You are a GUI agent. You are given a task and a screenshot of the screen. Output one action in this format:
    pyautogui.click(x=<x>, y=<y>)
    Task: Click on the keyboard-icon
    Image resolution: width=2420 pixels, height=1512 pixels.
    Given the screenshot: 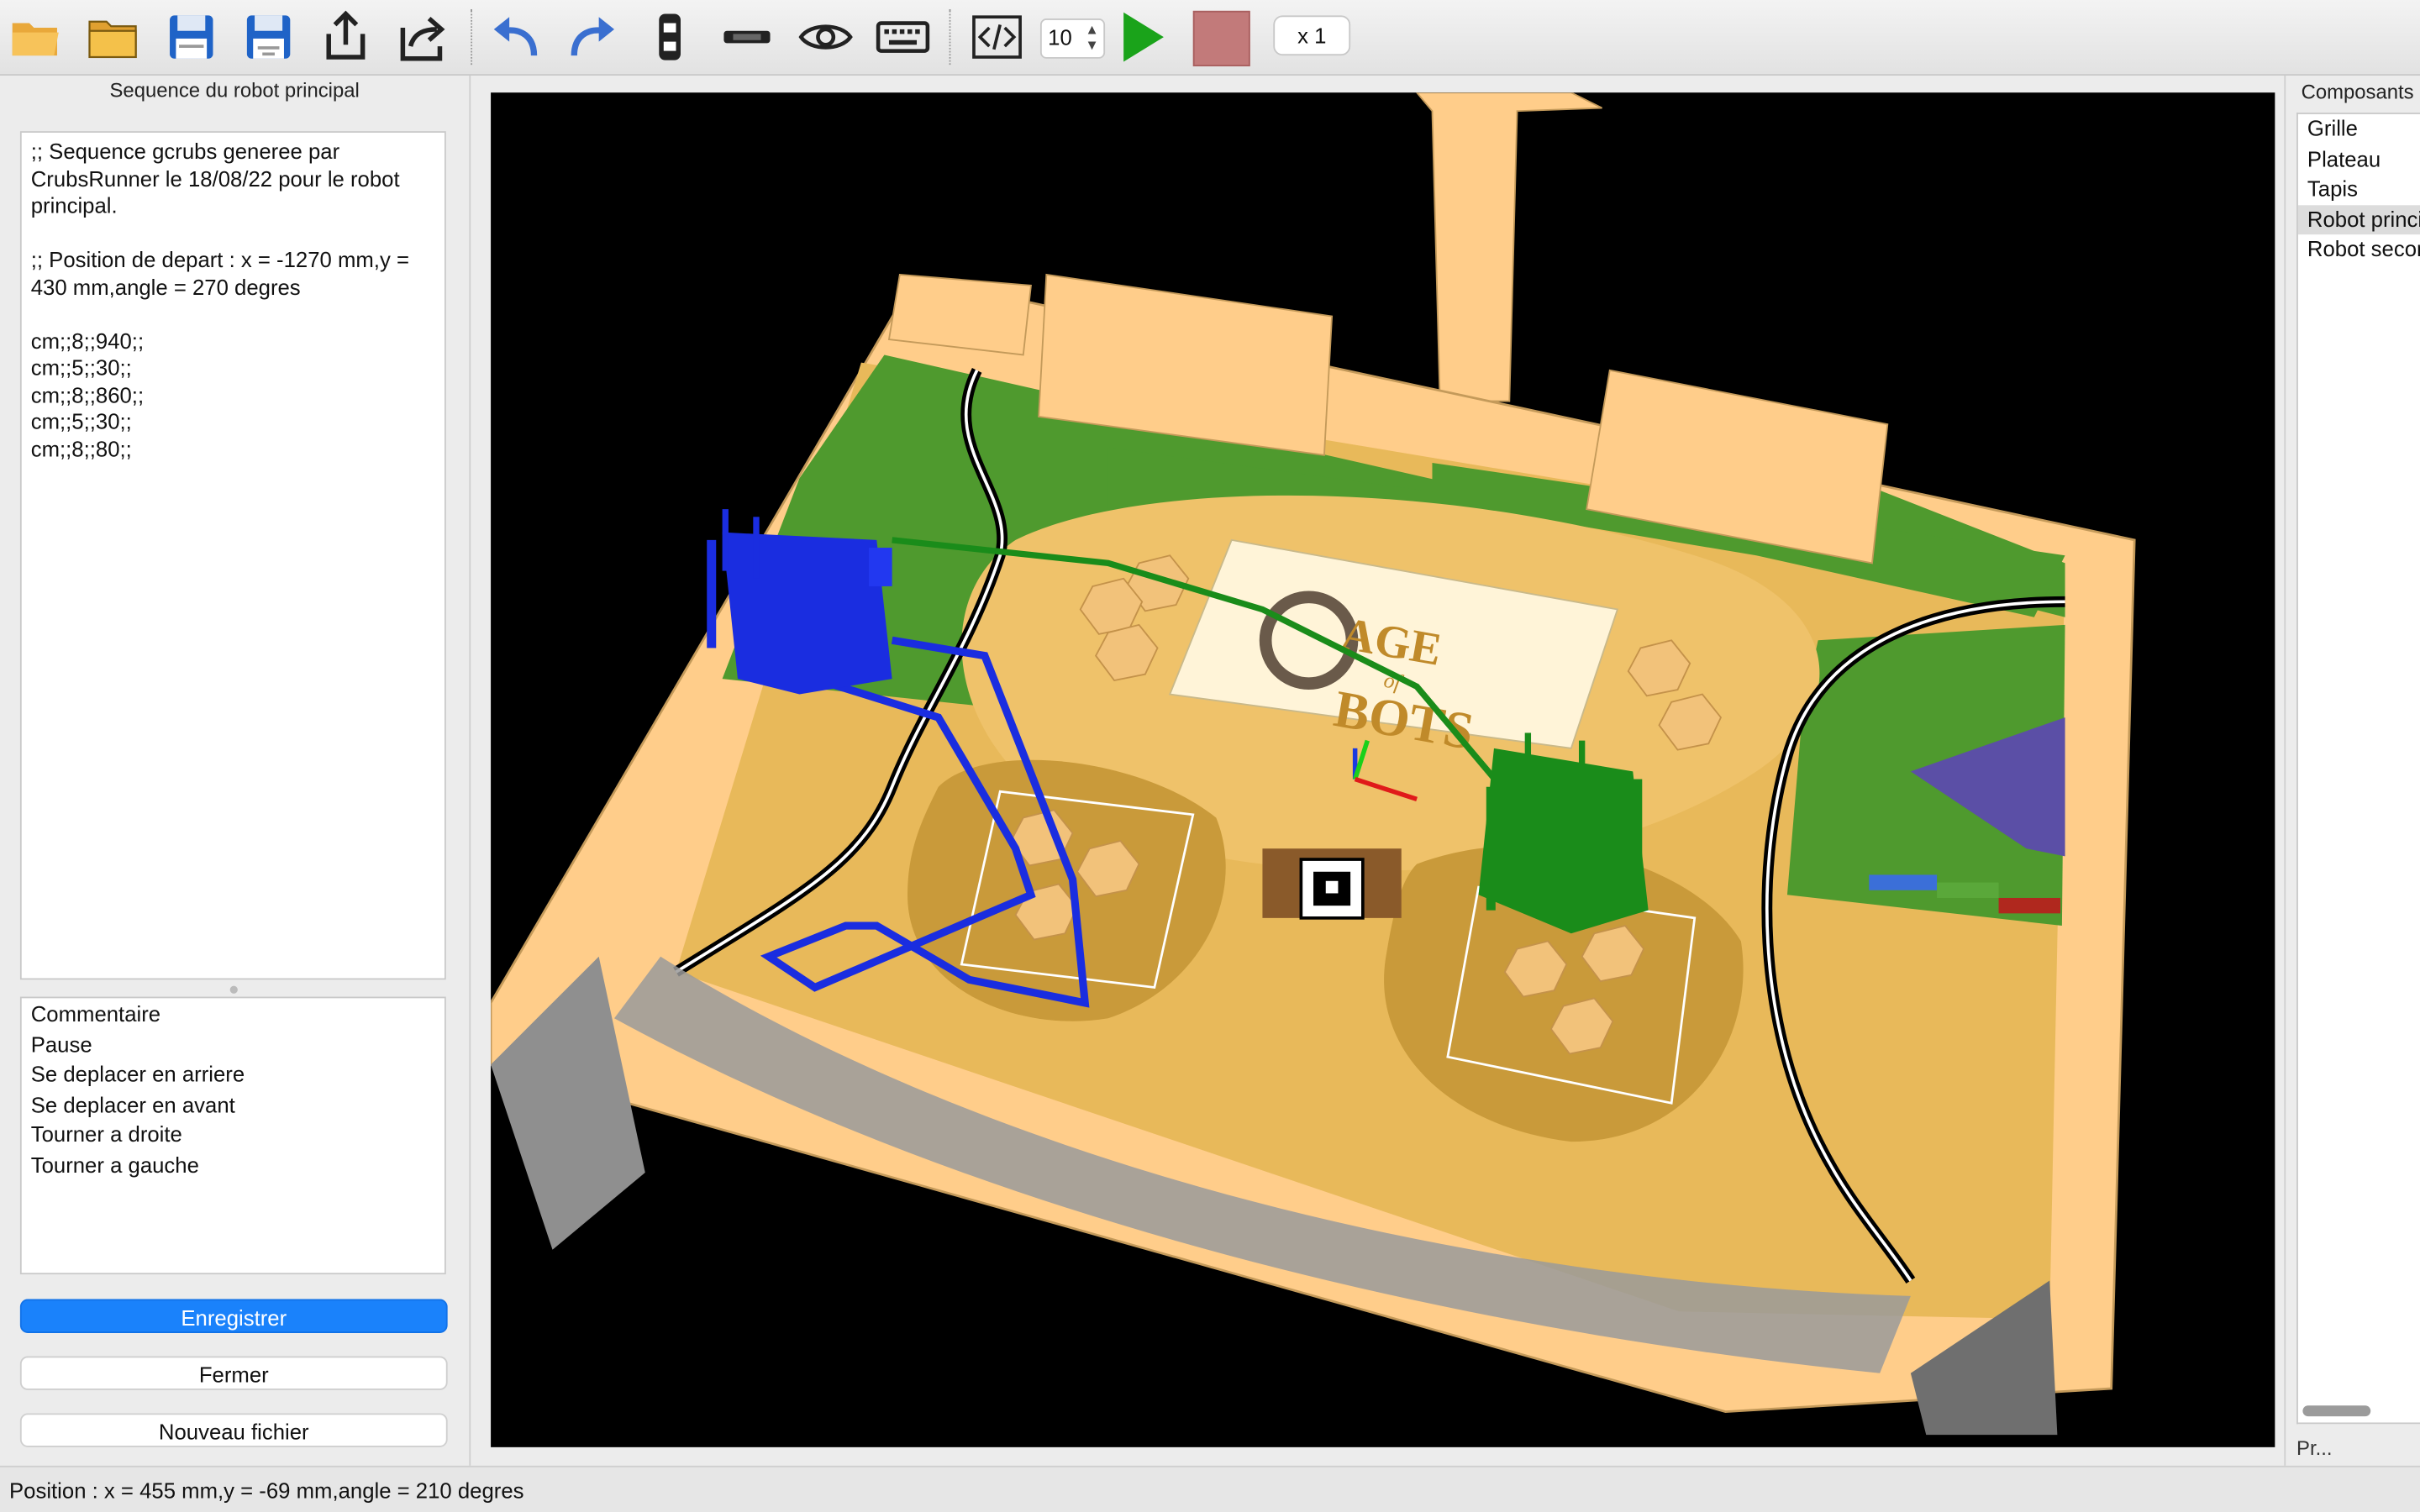 What is the action you would take?
    pyautogui.click(x=903, y=36)
    